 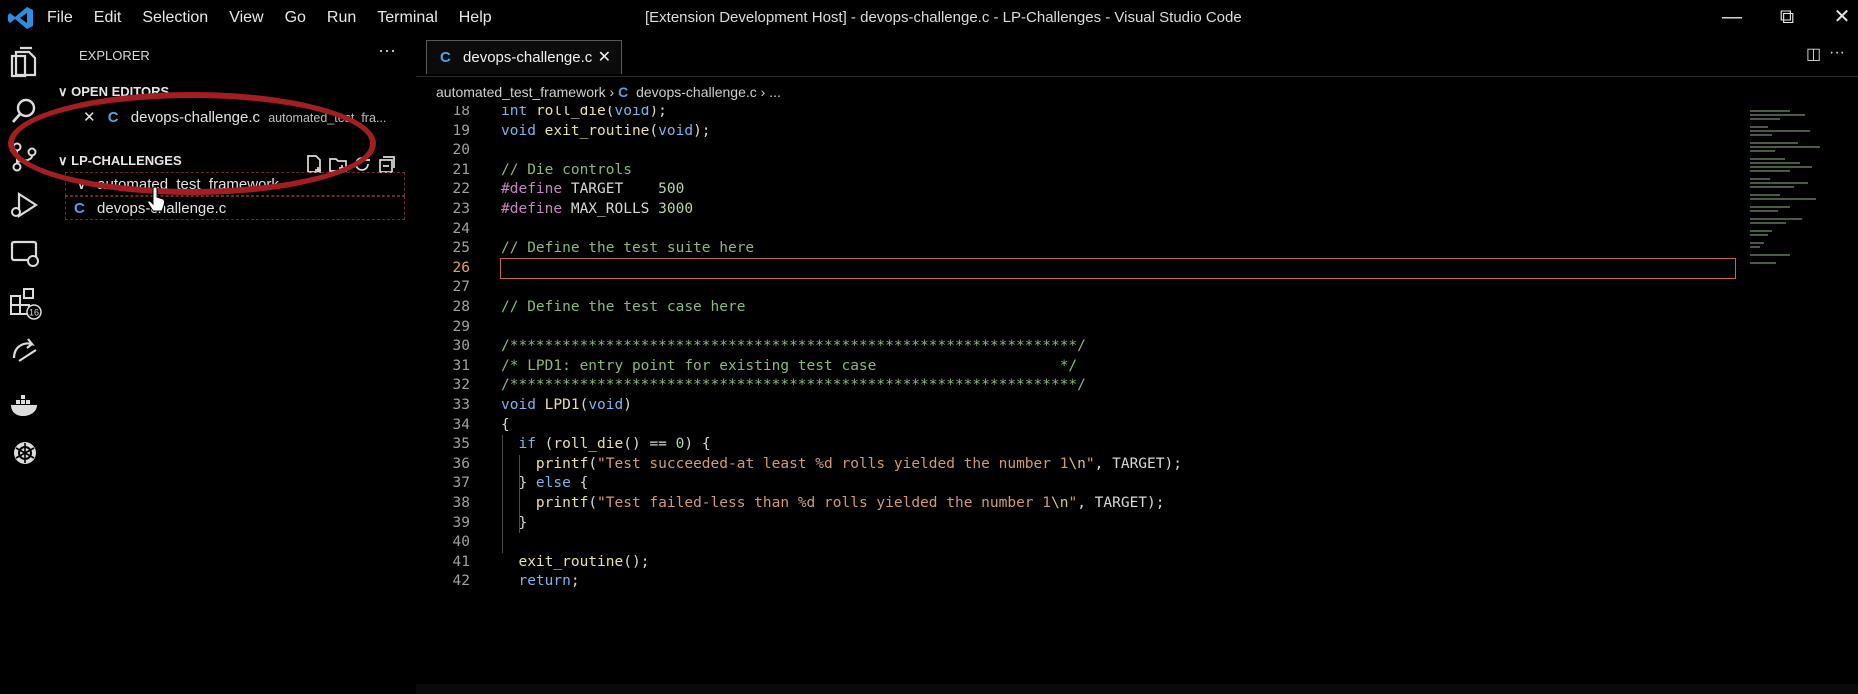 I want to click on menu-terminal: Terminal, so click(x=407, y=18).